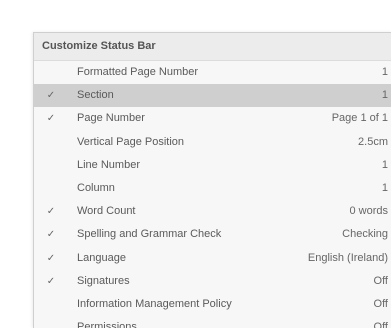 Image resolution: width=391 pixels, height=328 pixels. I want to click on menu-item-label: Formatted Page Number, so click(138, 72).